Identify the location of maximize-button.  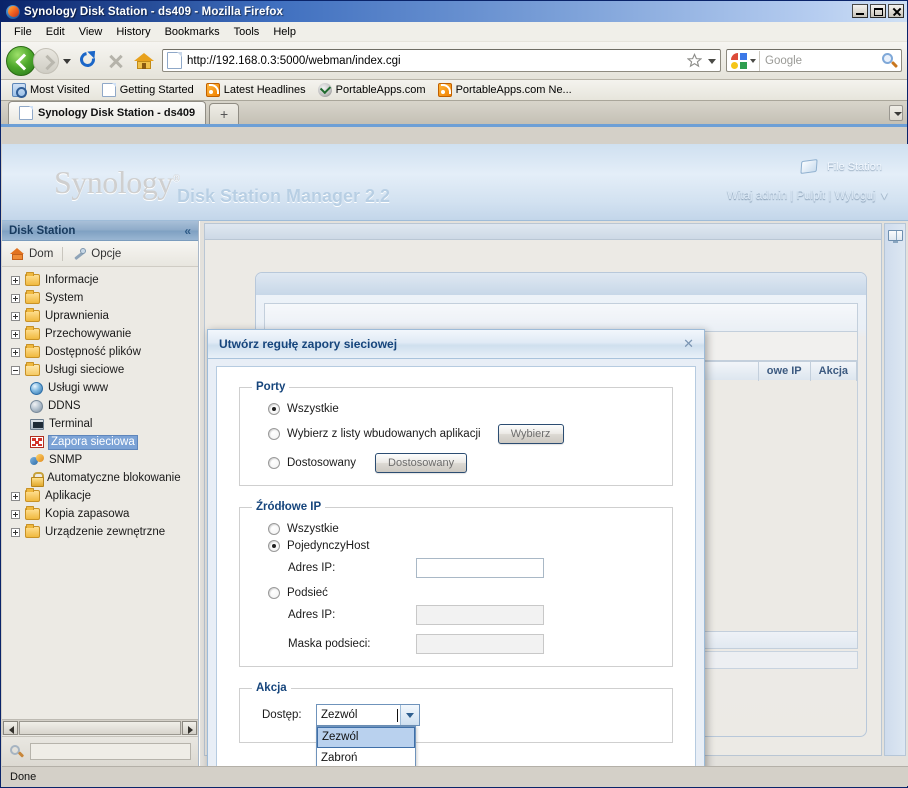
(878, 11).